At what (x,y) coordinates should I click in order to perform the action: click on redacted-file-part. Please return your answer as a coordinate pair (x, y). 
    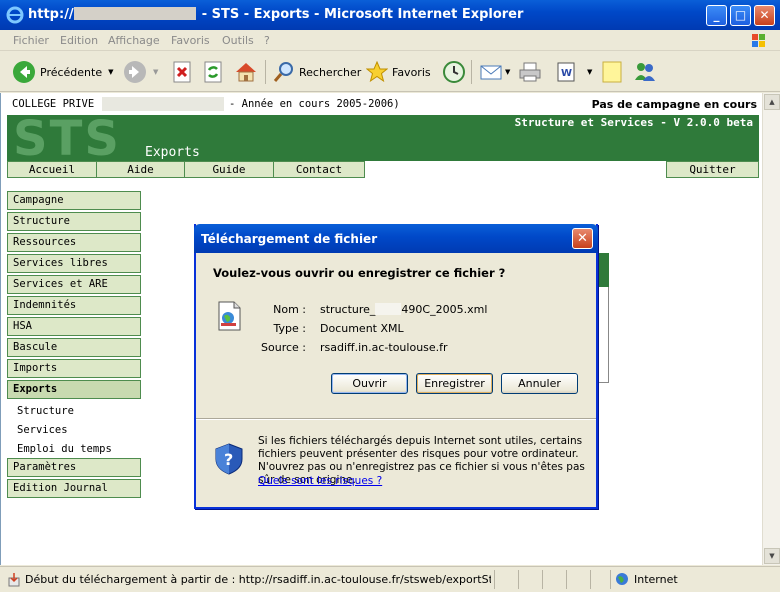
    Looking at the image, I should click on (388, 309).